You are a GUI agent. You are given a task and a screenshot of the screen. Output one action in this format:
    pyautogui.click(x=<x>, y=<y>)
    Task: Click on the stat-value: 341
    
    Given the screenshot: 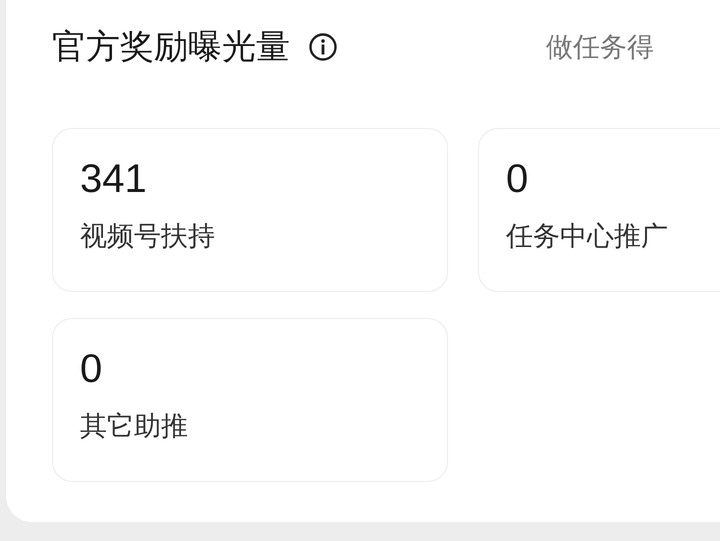 What is the action you would take?
    pyautogui.click(x=113, y=179)
    